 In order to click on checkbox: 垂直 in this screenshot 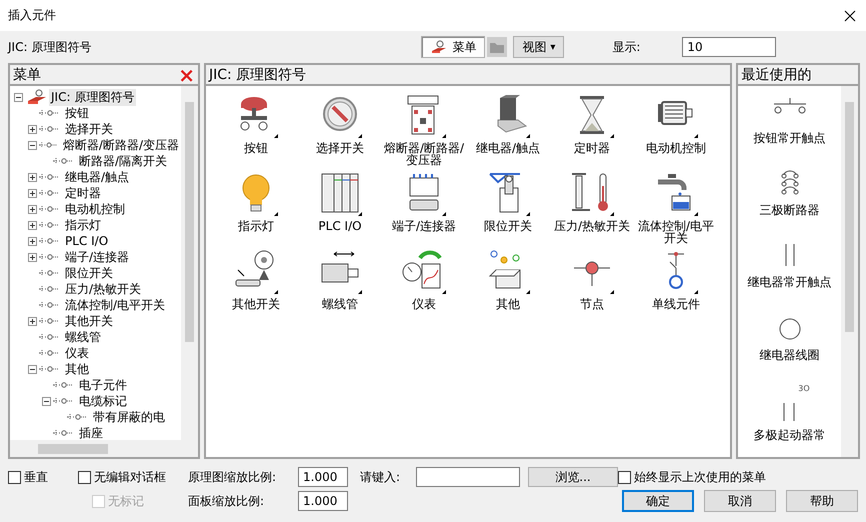, I will do `click(43, 477)`.